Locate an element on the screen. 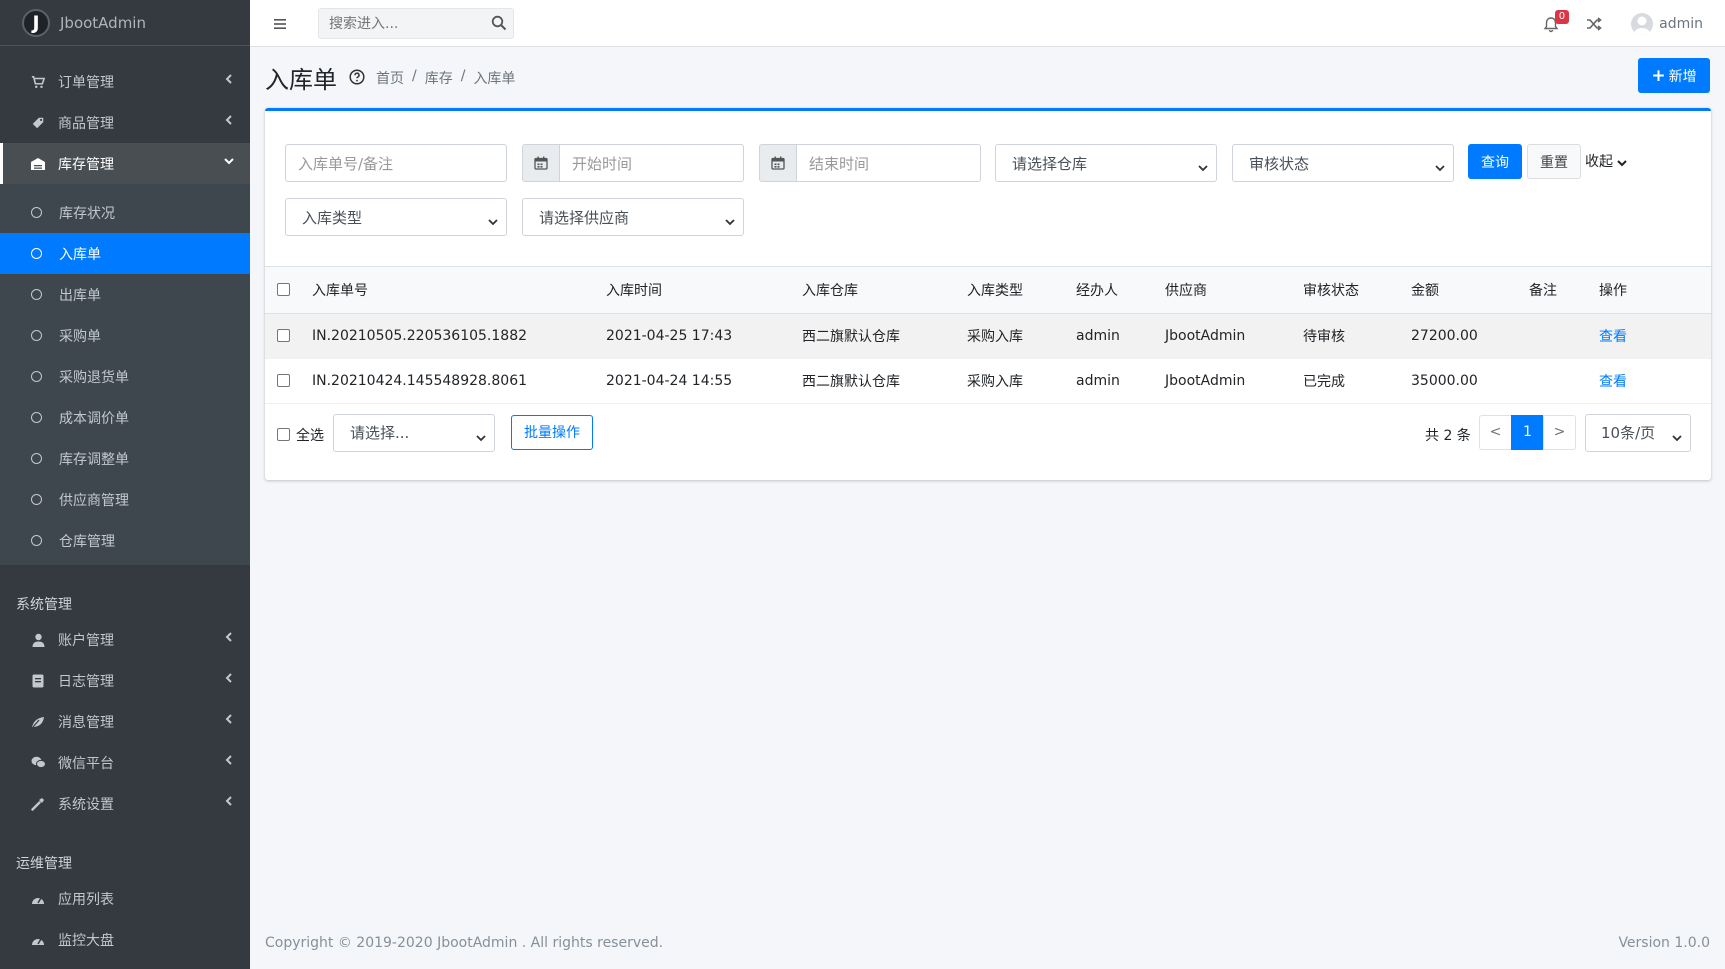 The height and width of the screenshot is (969, 1725). sidebar-item-products: 商品管理 is located at coordinates (125, 122).